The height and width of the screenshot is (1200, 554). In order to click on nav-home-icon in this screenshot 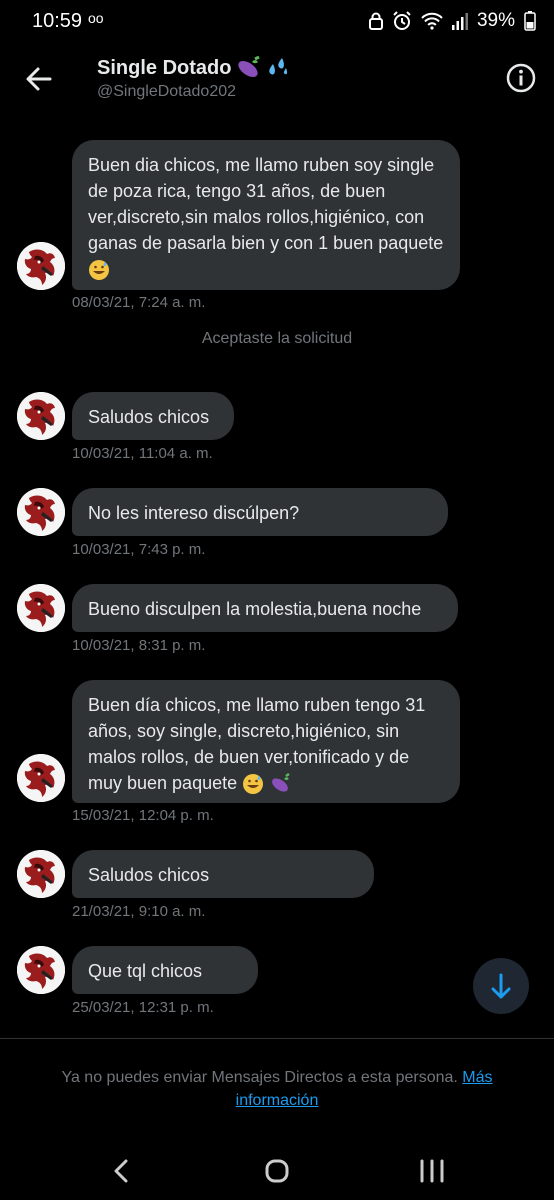, I will do `click(277, 1171)`.